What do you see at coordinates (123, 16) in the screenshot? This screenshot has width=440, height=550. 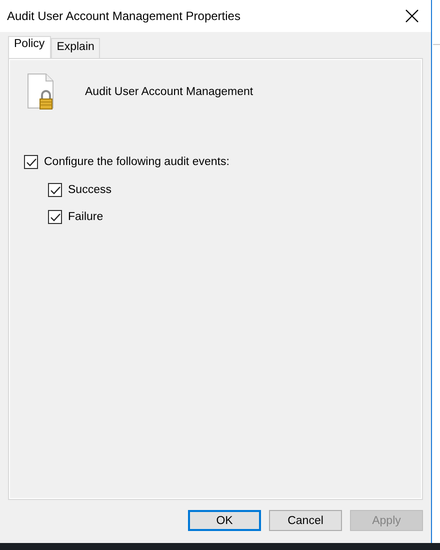 I see `window-title: Audit User Account Management Properties` at bounding box center [123, 16].